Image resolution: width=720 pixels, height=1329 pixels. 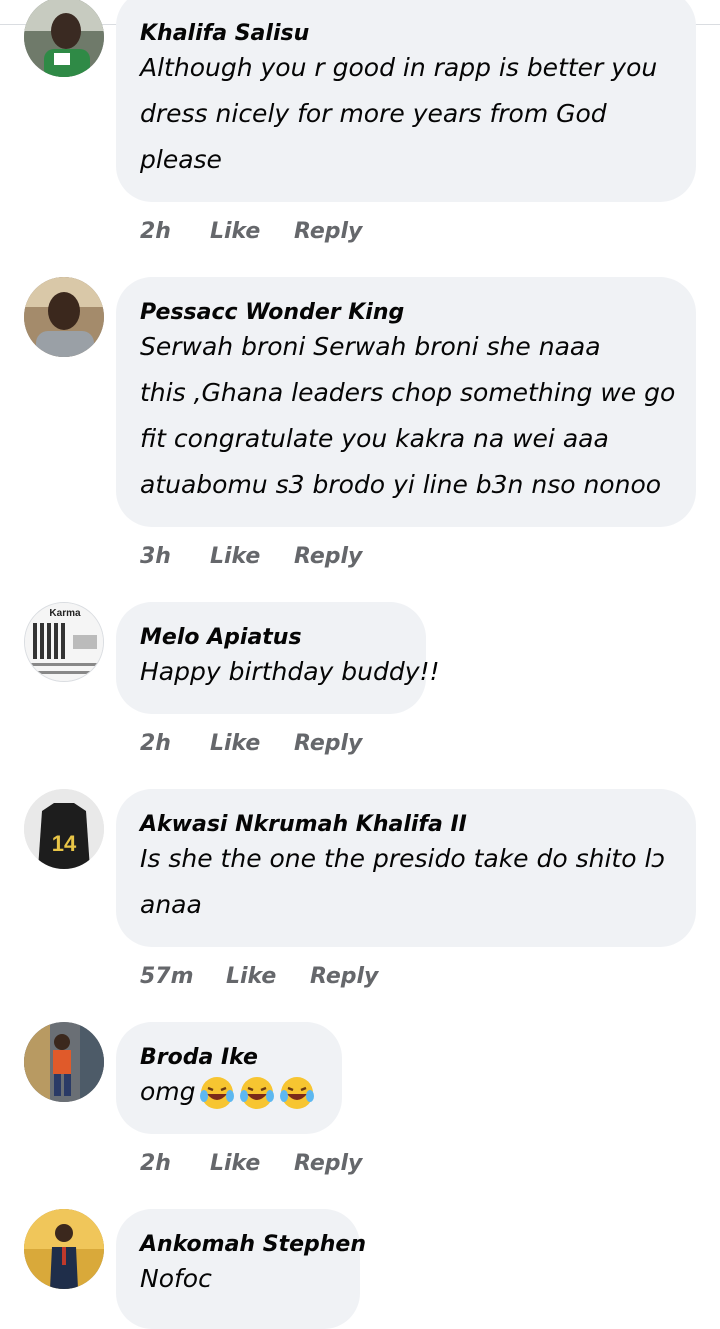 What do you see at coordinates (406, 825) in the screenshot?
I see `comment-author: Akwasi Nkrumah Khalifa II` at bounding box center [406, 825].